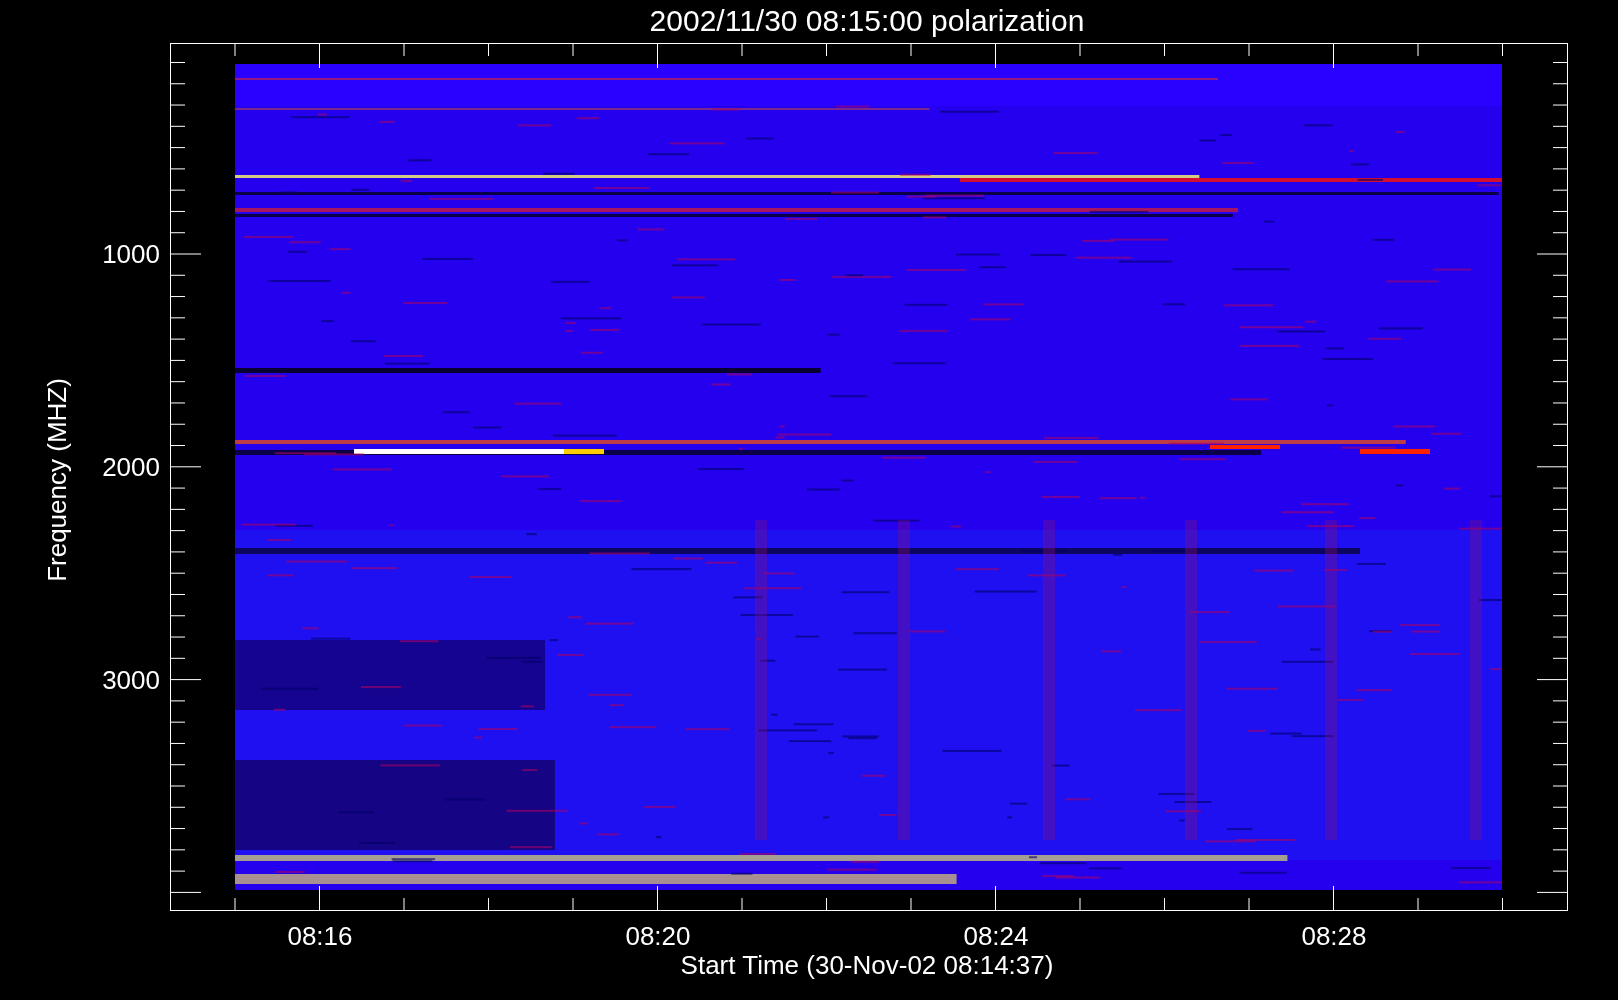 This screenshot has height=1000, width=1618. I want to click on y-axis-label: Frequency (MHZ), so click(57, 480).